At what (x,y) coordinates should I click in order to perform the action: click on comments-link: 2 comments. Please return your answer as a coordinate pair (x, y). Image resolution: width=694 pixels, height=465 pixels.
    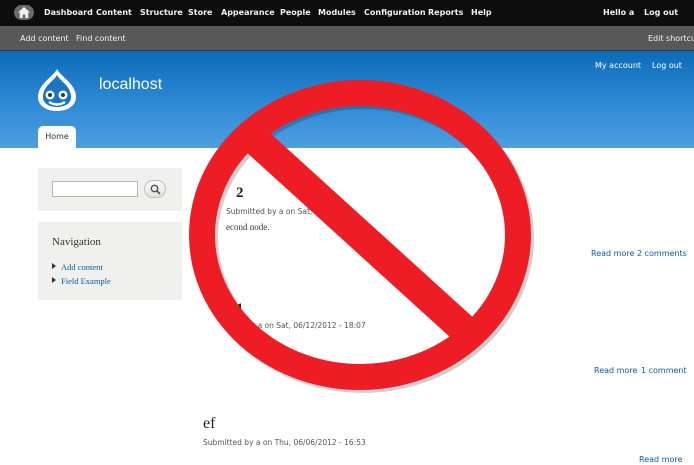
    Looking at the image, I should click on (662, 253).